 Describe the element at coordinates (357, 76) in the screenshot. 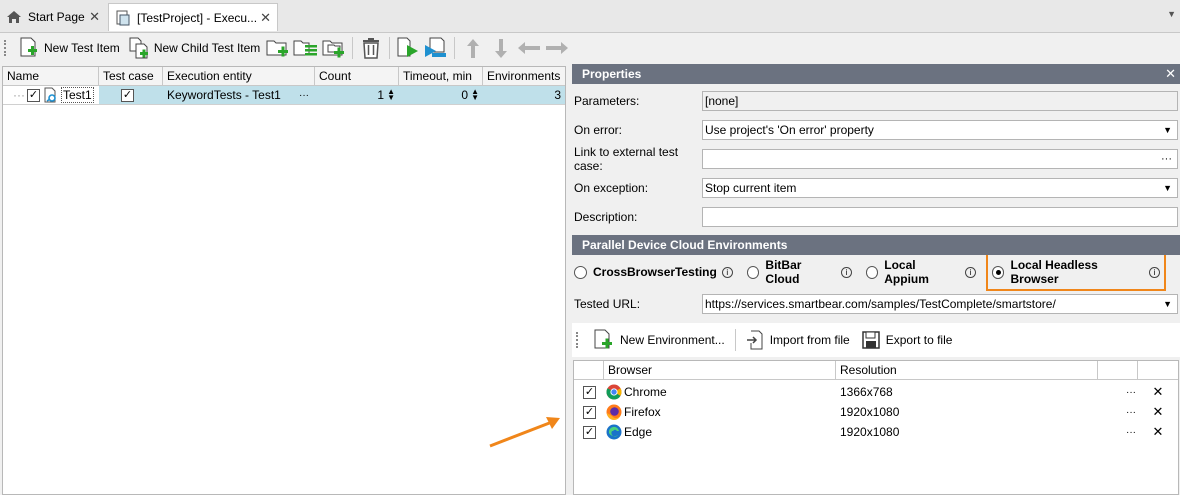

I see `col-count: Count` at that location.